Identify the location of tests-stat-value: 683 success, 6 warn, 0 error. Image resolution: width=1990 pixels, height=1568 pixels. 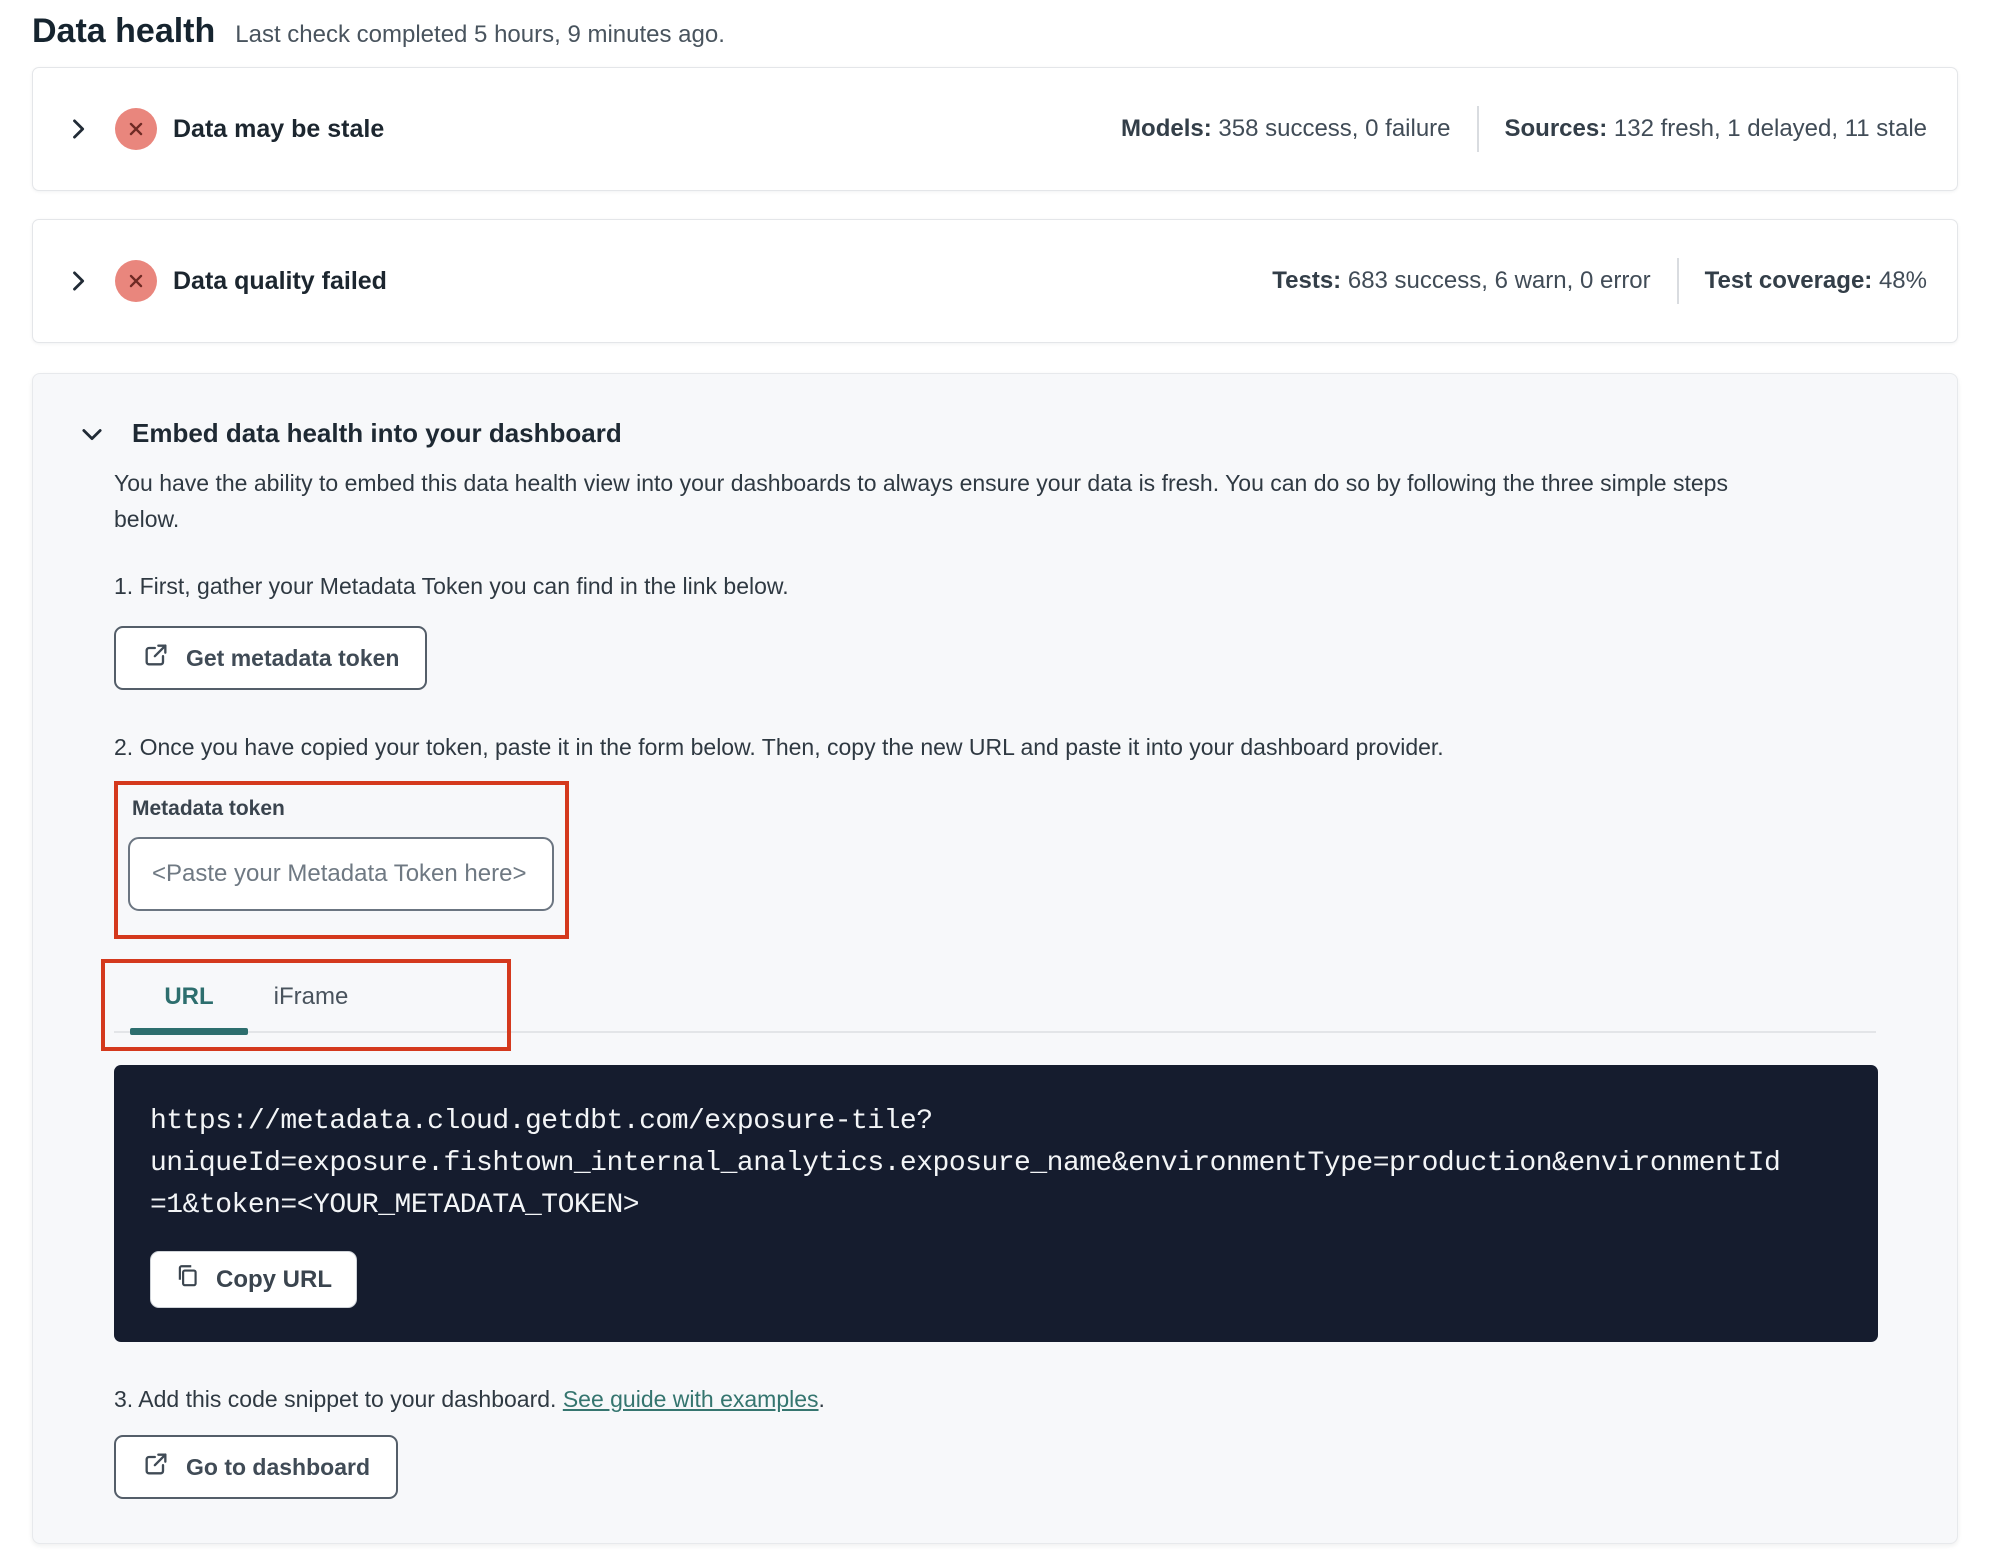
(1499, 280).